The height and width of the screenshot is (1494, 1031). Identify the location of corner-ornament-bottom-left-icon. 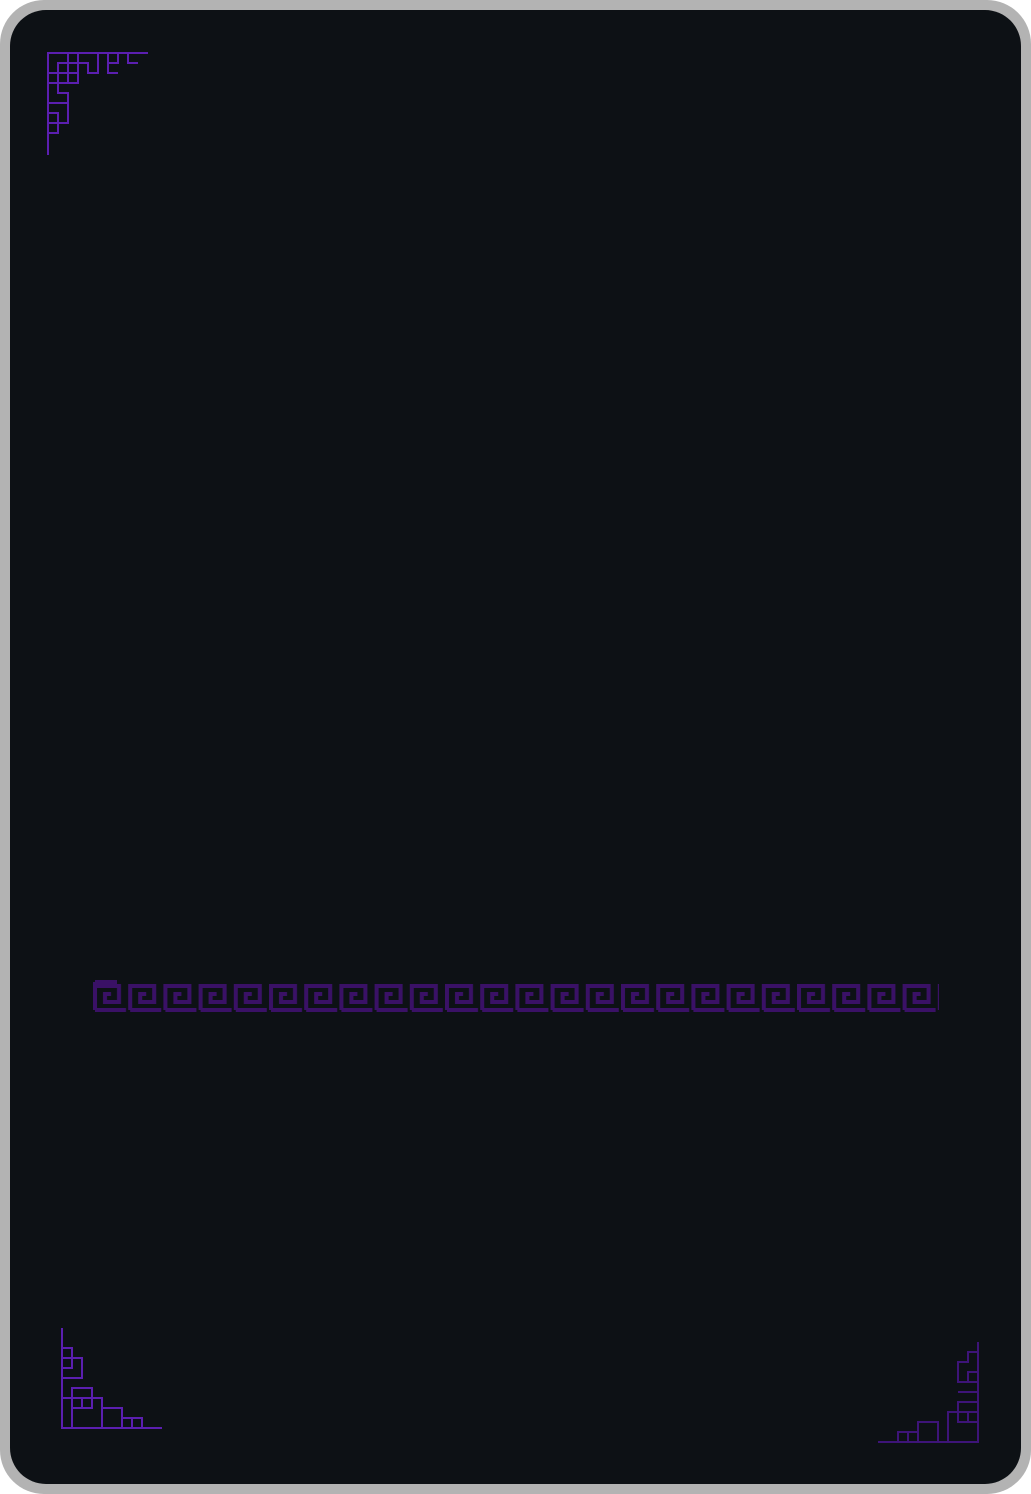
(111, 1378).